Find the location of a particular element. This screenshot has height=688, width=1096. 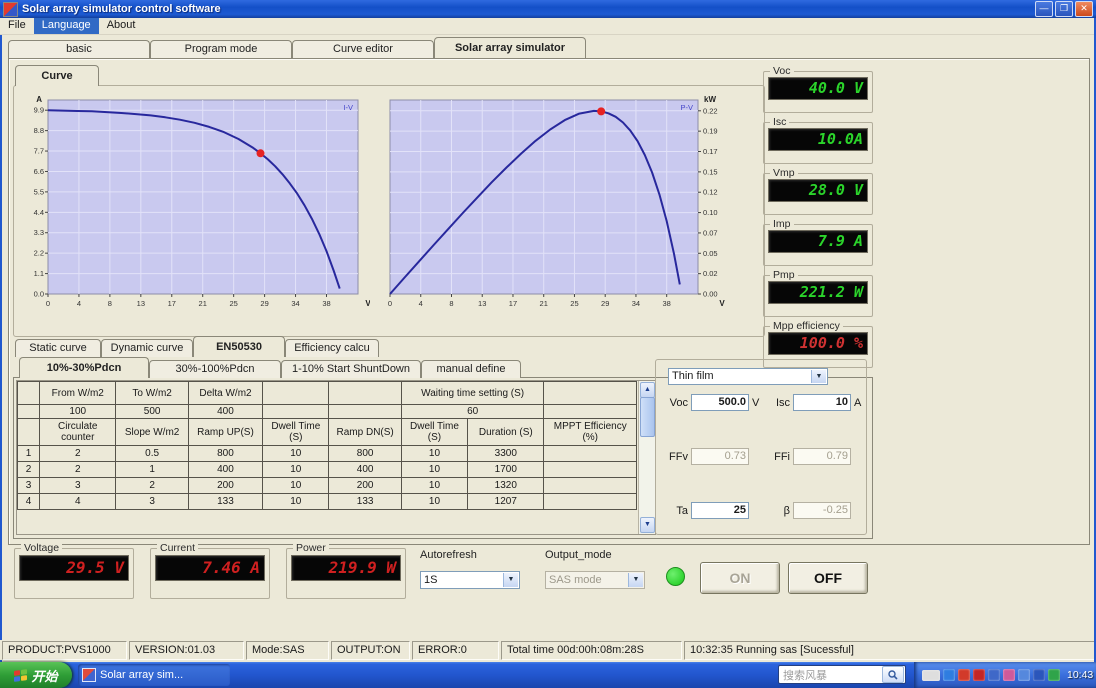

tab-curve-editor: Curve editor is located at coordinates (363, 49).